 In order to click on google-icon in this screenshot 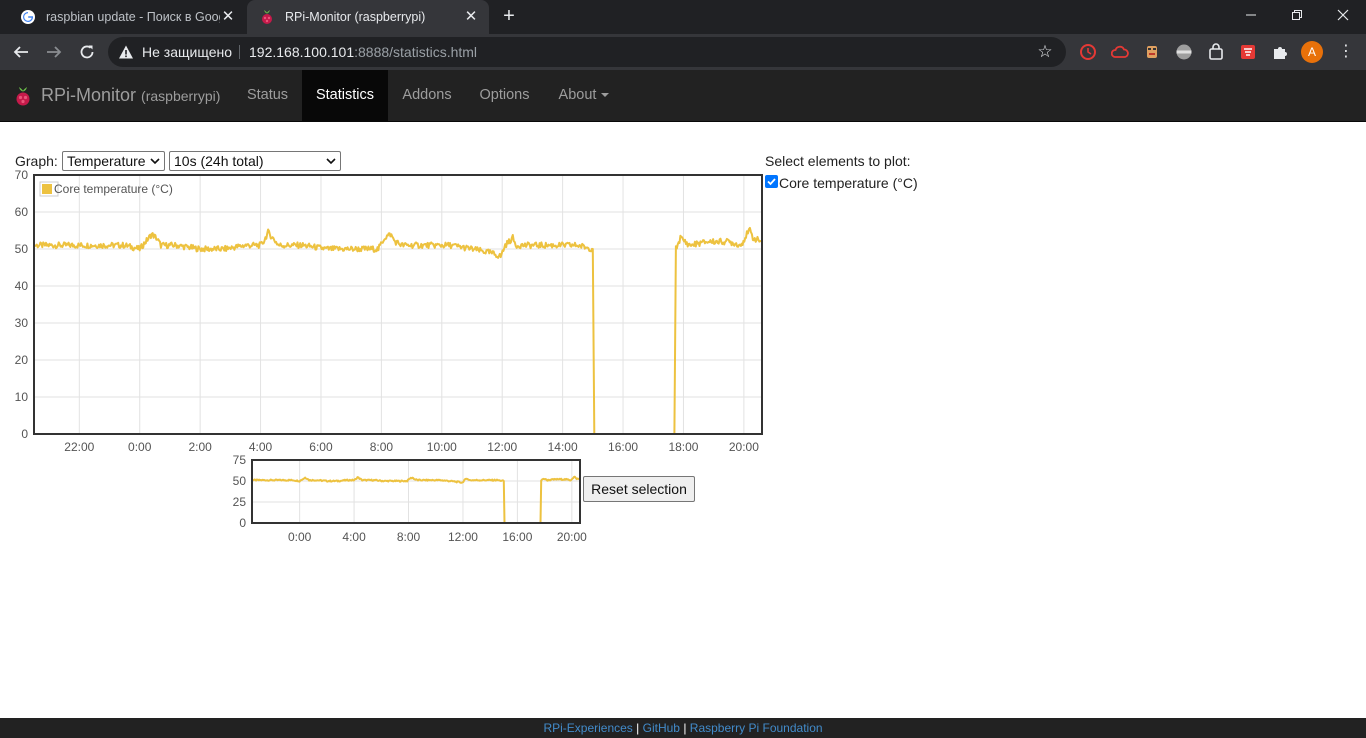, I will do `click(28, 17)`.